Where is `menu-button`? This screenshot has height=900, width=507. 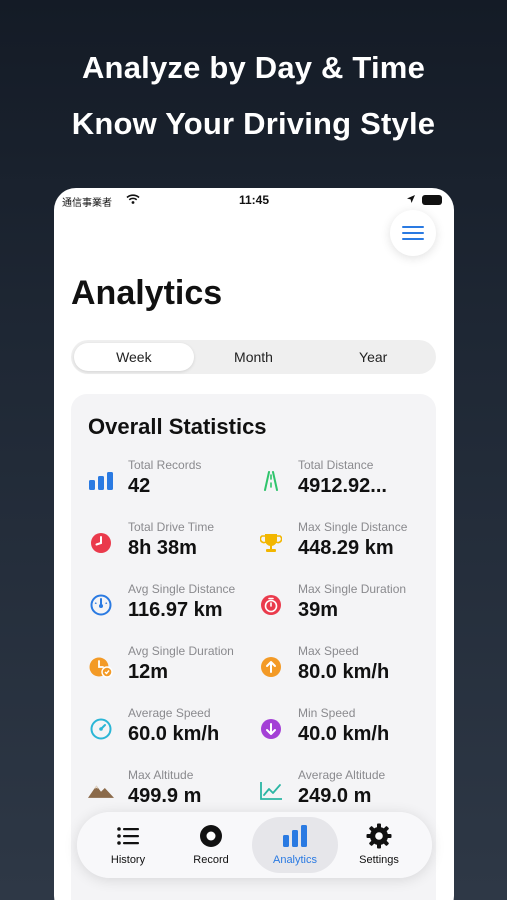
menu-button is located at coordinates (413, 233).